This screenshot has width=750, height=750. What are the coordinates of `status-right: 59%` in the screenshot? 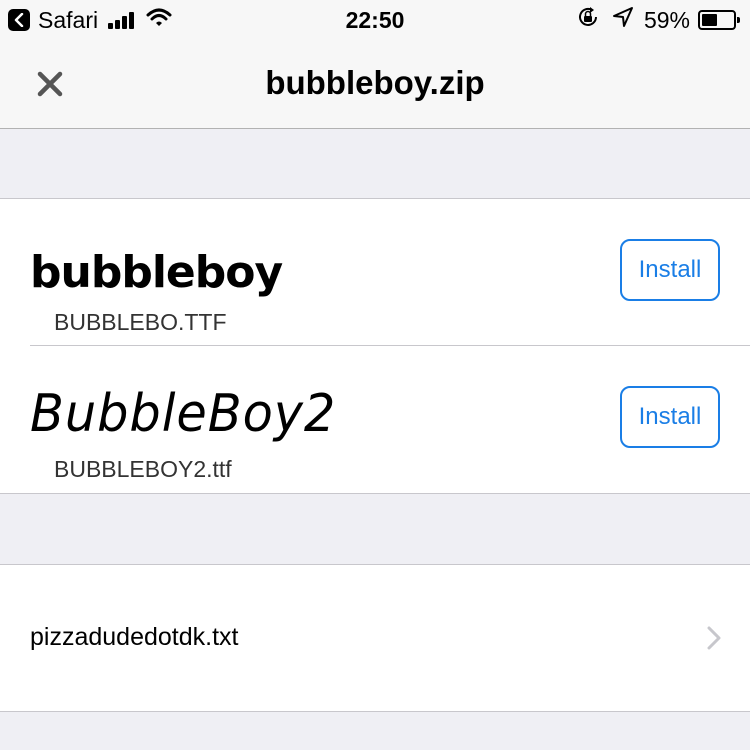 It's located at (658, 20).